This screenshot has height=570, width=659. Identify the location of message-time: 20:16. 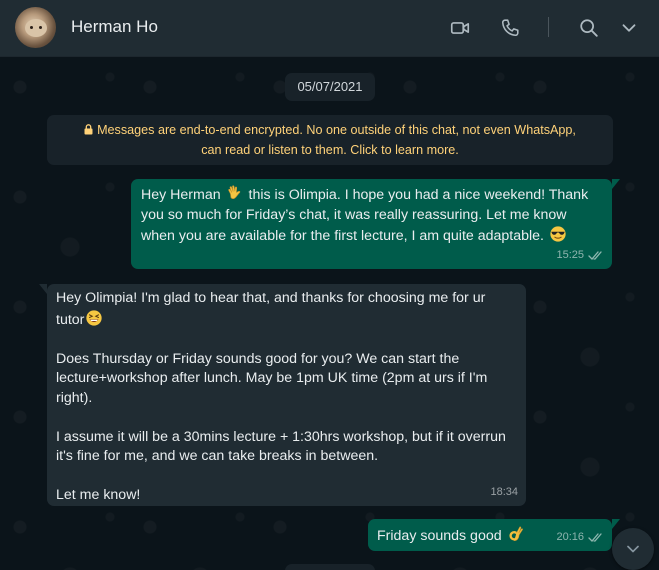
(570, 536).